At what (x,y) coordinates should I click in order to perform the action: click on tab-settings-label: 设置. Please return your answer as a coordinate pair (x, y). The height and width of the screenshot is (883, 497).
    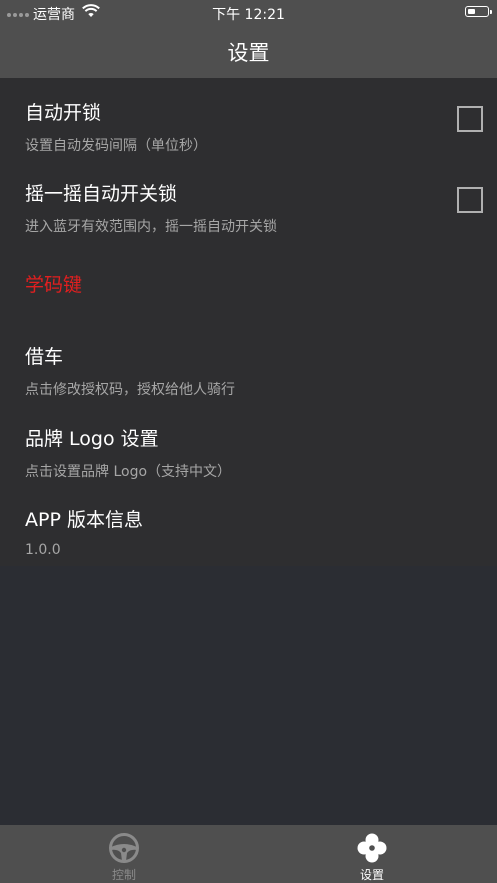
    Looking at the image, I should click on (371, 875).